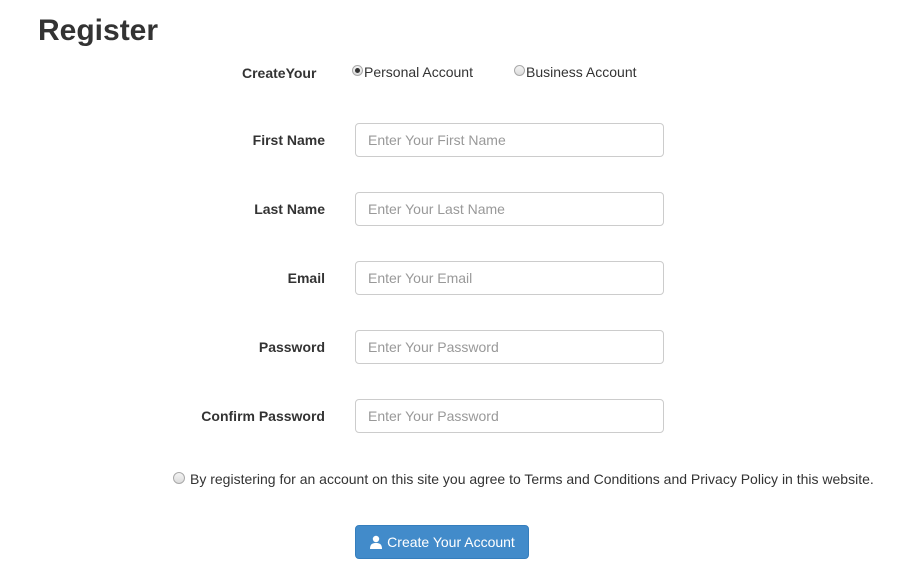 The image size is (914, 577). I want to click on personal-account-label: Personal Account, so click(418, 72).